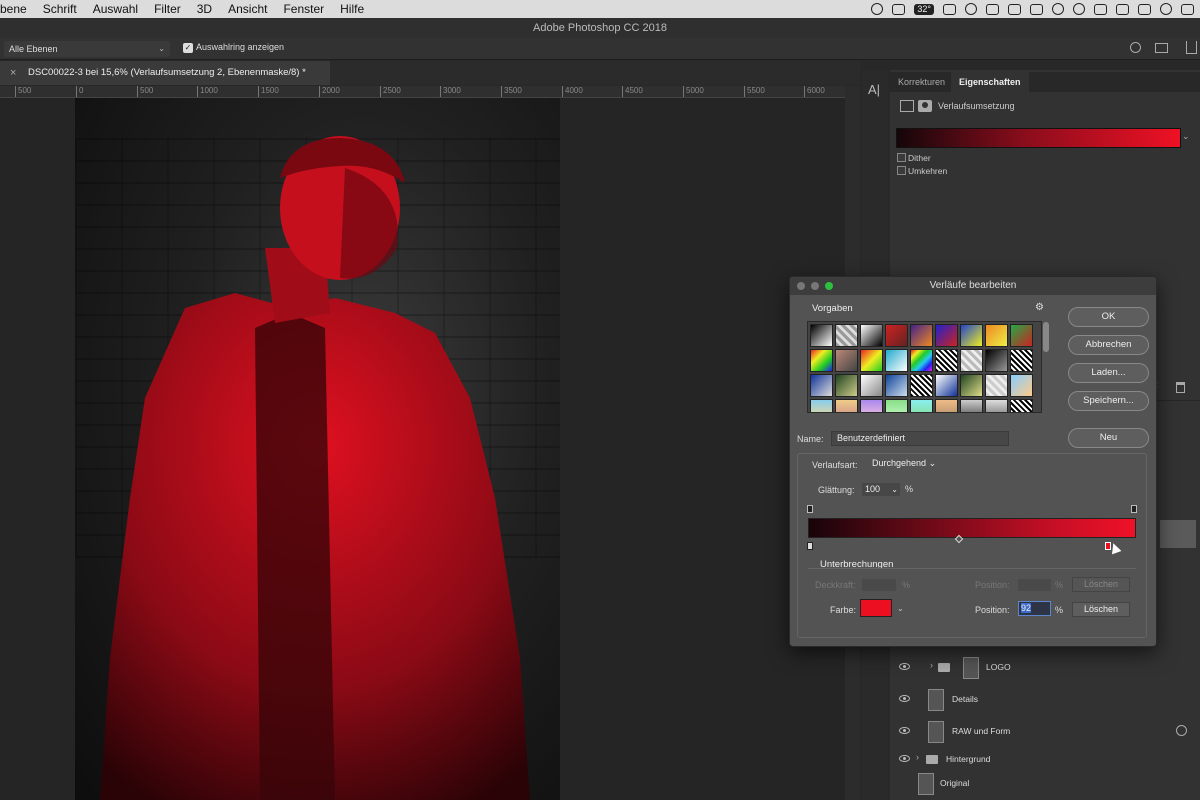 The height and width of the screenshot is (800, 1200). Describe the element at coordinates (1161, 48) in the screenshot. I see `workspace-icon` at that location.